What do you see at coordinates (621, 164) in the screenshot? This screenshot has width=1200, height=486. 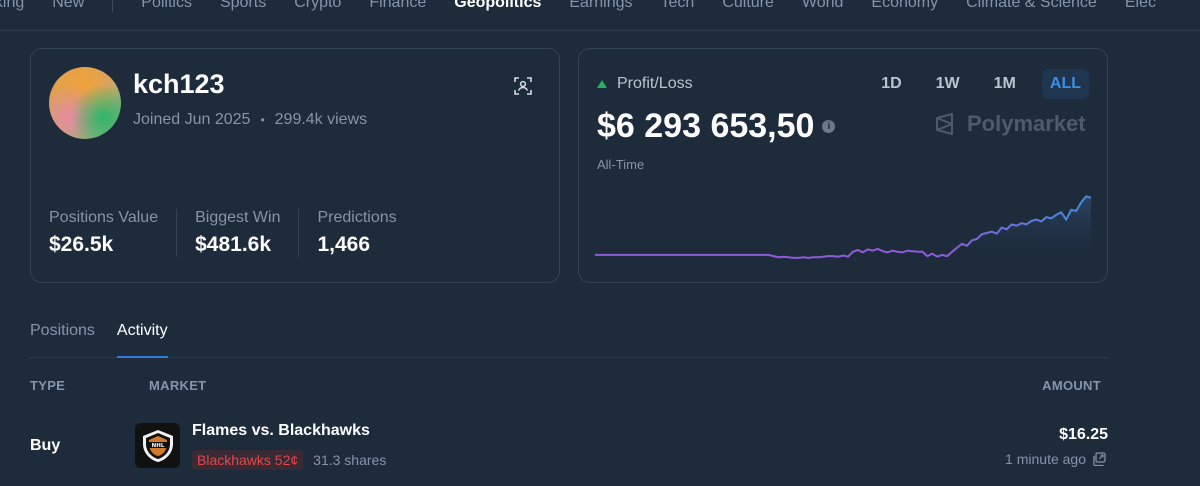 I see `pnl-period: All-Time` at bounding box center [621, 164].